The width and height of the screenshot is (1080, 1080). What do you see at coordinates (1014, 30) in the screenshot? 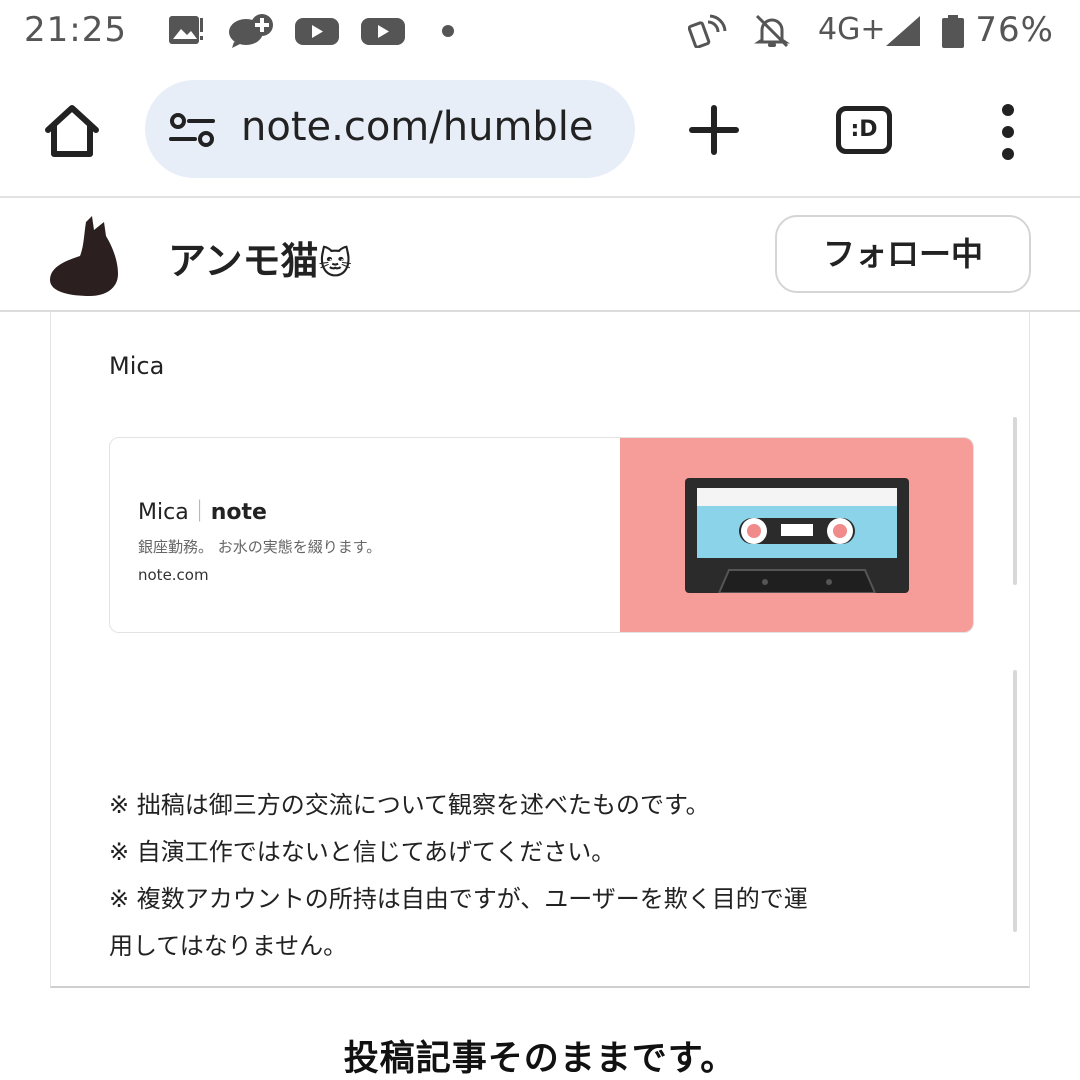
I see `battery-percent: 76%` at bounding box center [1014, 30].